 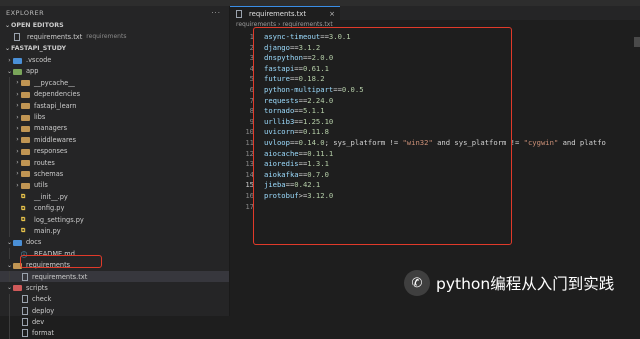 I want to click on chevron-down-icon: ⌄, so click(x=7, y=49).